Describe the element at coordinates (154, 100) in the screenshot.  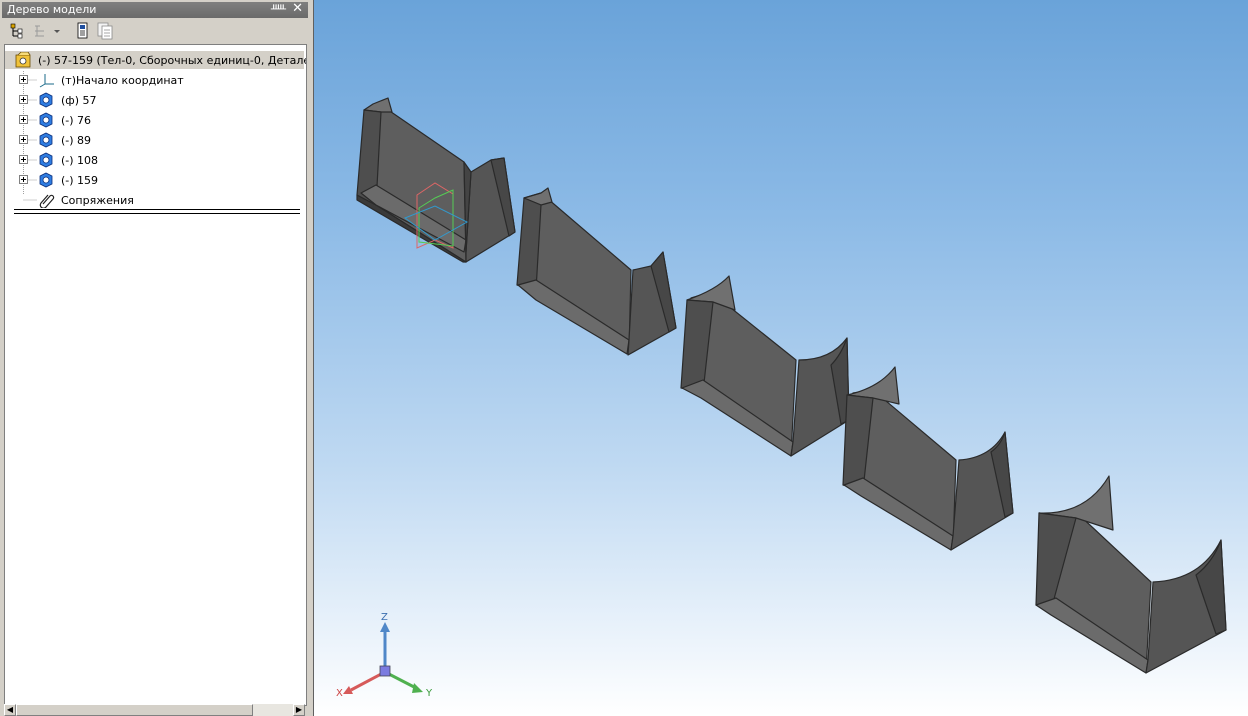
I see `tree-item-part: (ф) 57` at that location.